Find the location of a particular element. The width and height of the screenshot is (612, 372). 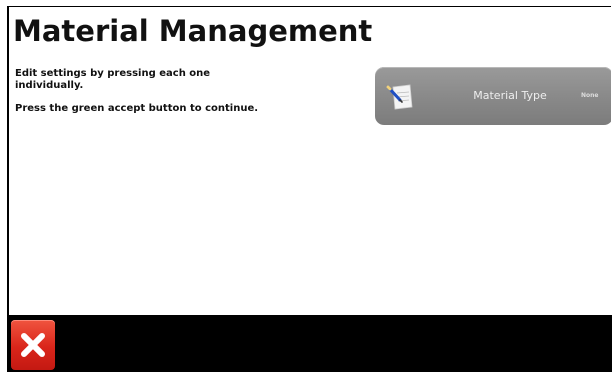

material-type-label: Material Type is located at coordinates (510, 95).